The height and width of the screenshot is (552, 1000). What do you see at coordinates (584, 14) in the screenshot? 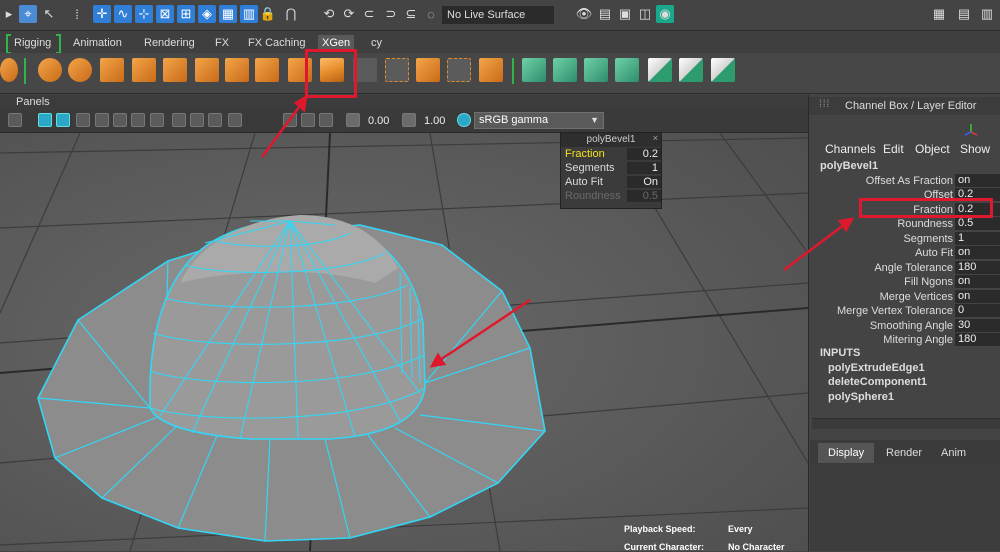
I see `render-view-icon: 👁` at bounding box center [584, 14].